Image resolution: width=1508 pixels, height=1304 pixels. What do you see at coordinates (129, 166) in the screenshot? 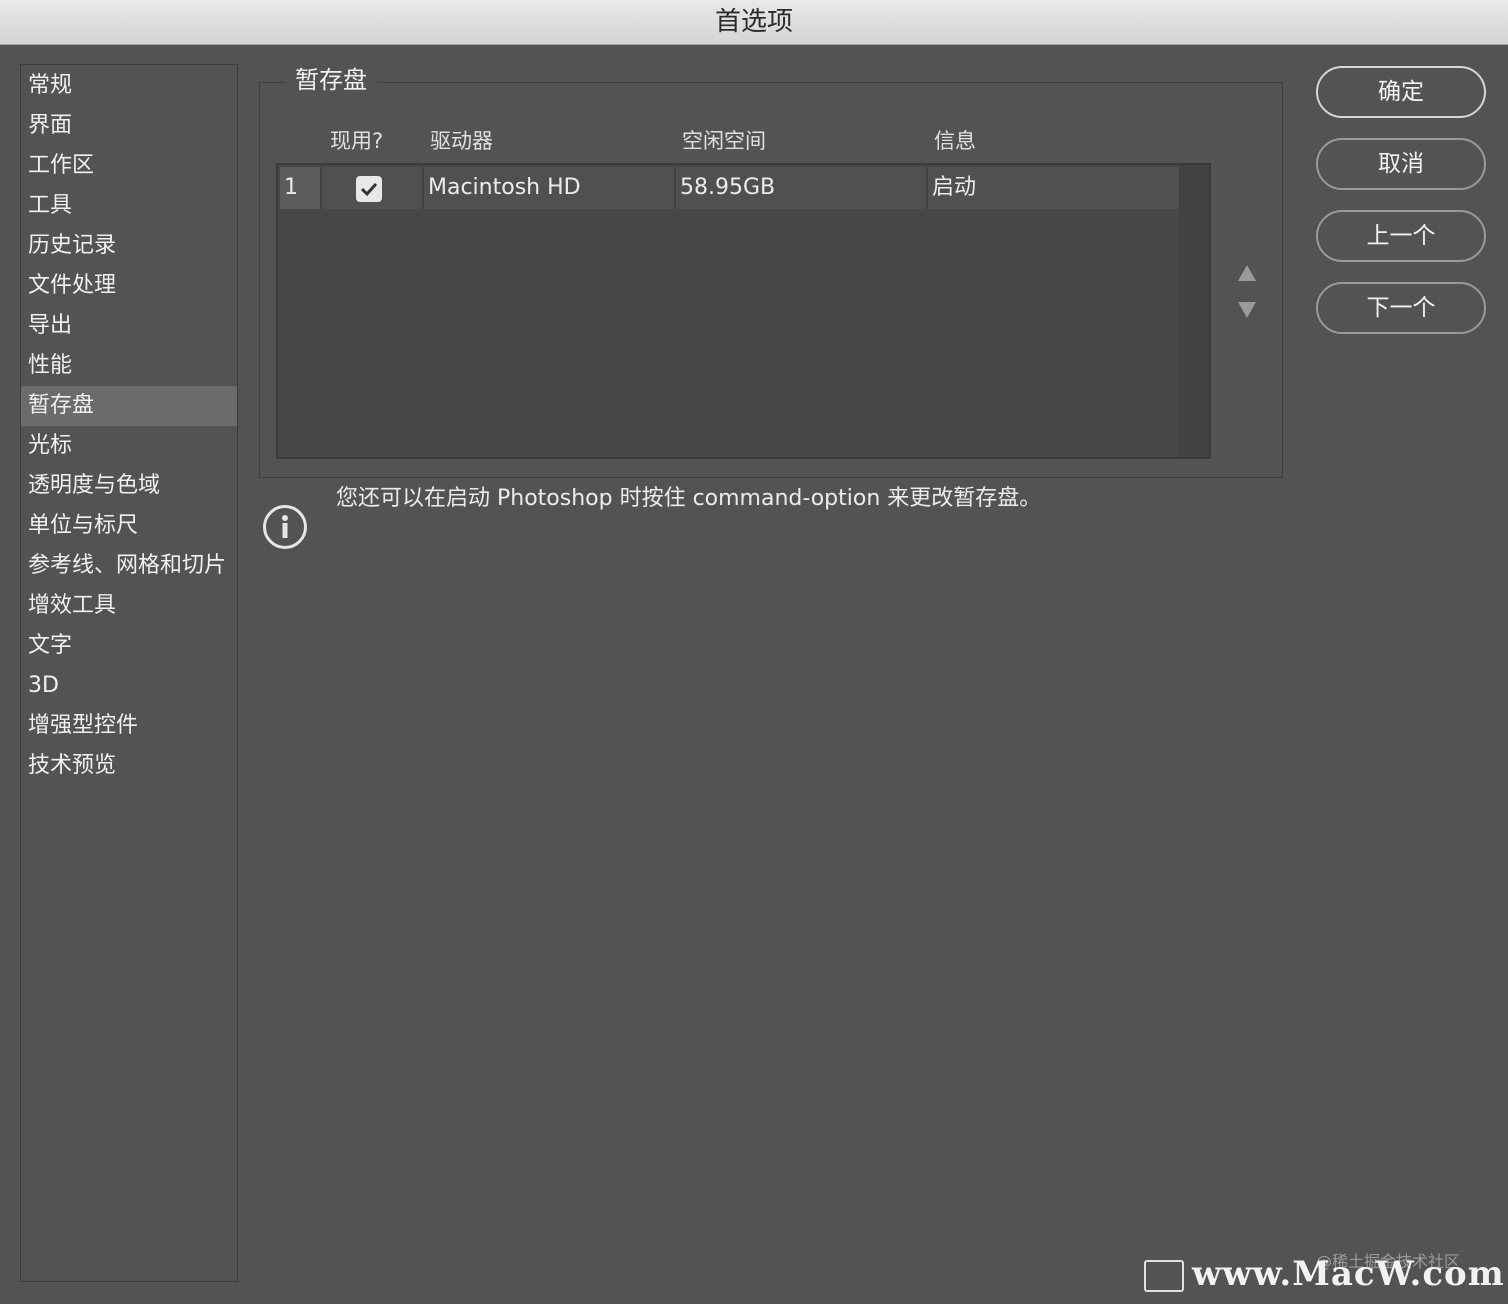
I see `sidebar-item-workspace: 工作区` at bounding box center [129, 166].